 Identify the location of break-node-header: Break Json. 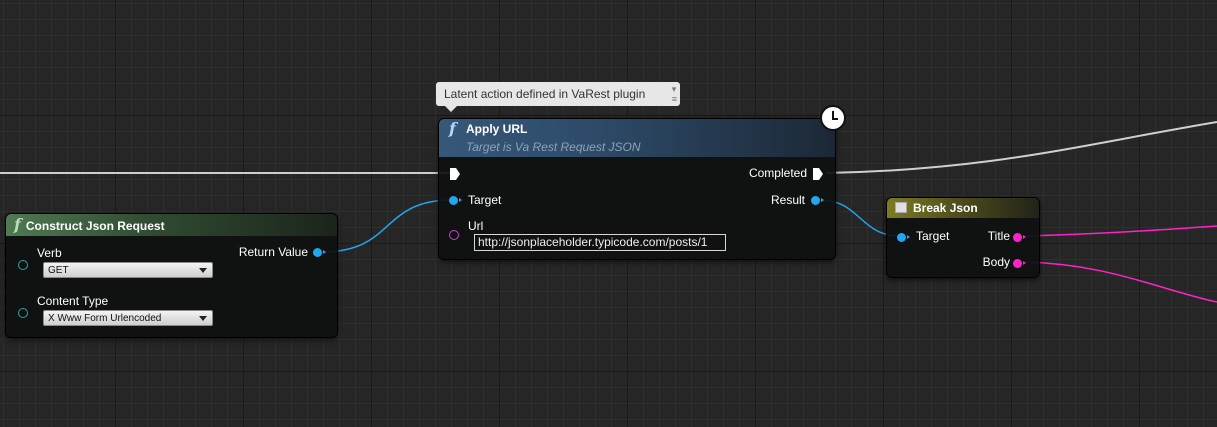
(963, 208).